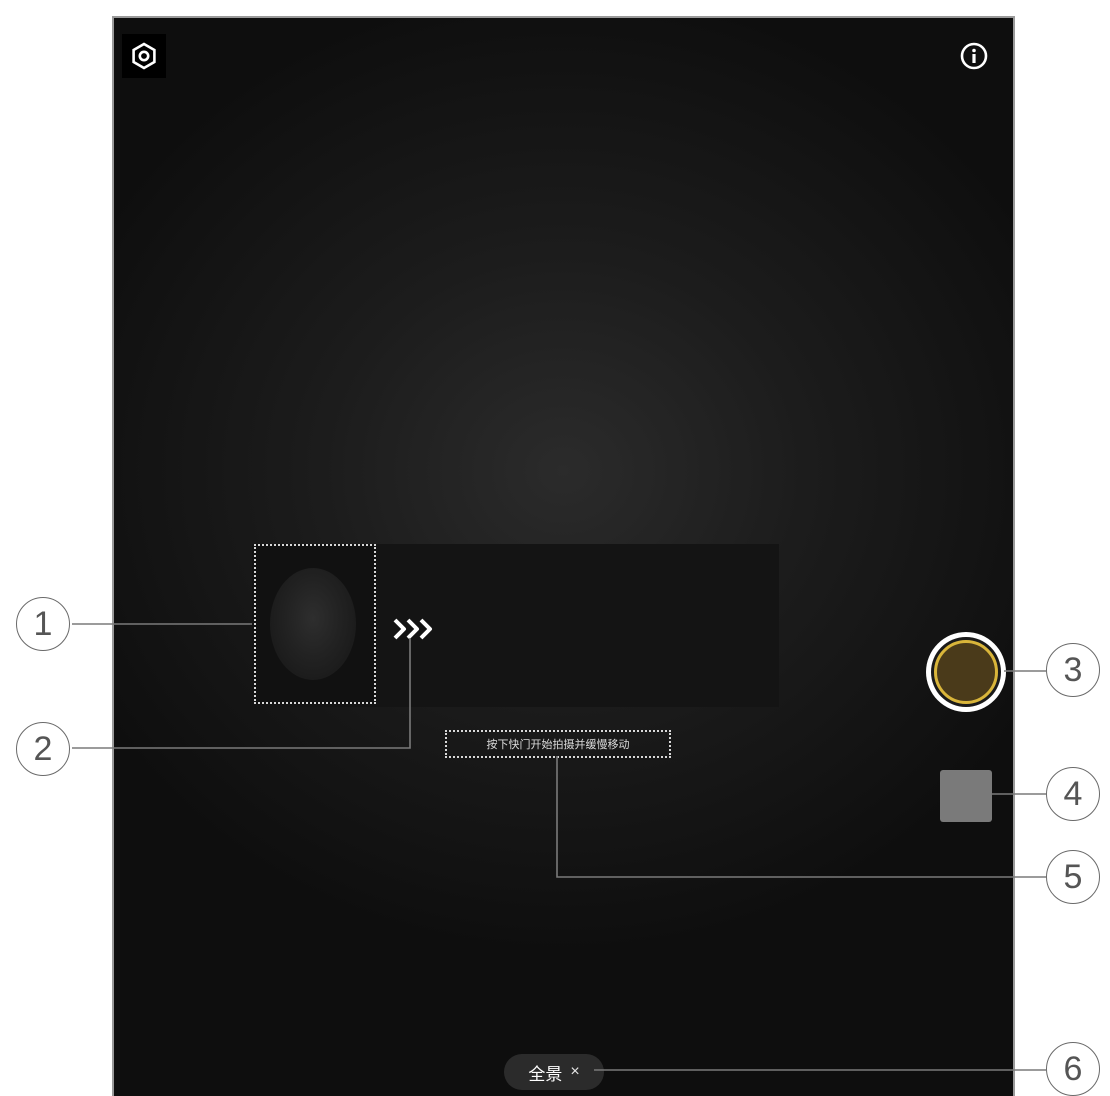 The image size is (1110, 1096). I want to click on callout-1: 1, so click(43, 624).